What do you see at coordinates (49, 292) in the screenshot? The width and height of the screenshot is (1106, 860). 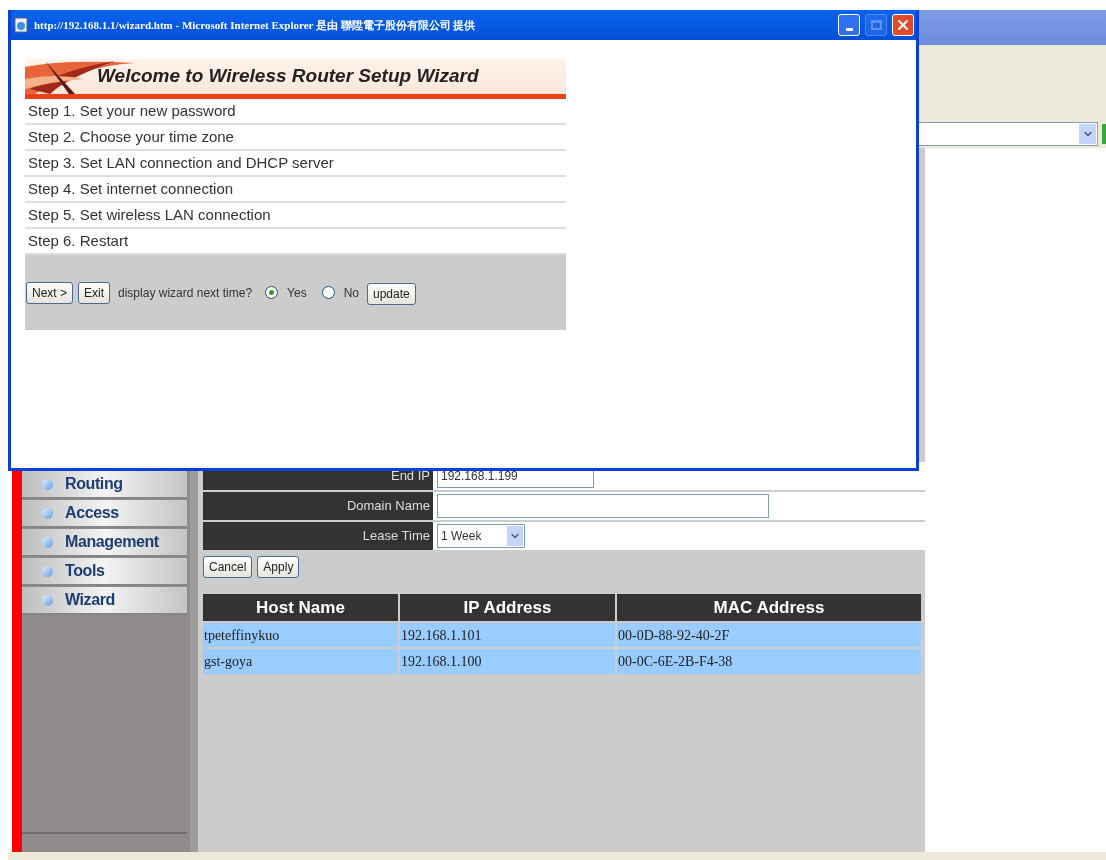 I see `next-button: Next >` at bounding box center [49, 292].